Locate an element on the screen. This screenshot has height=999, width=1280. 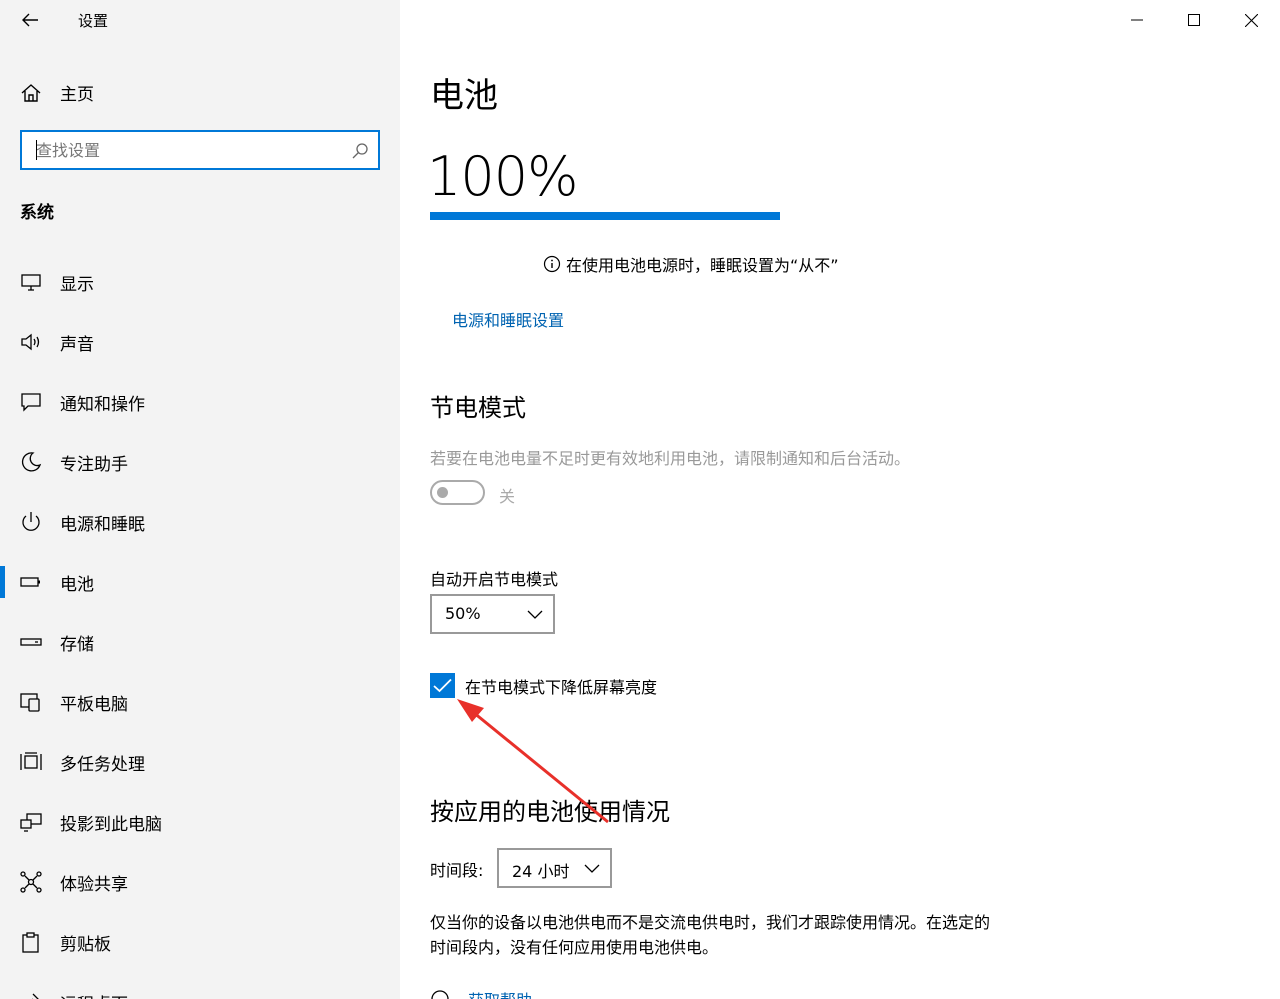
sidebar-item-label: 专注助手 is located at coordinates (94, 465).